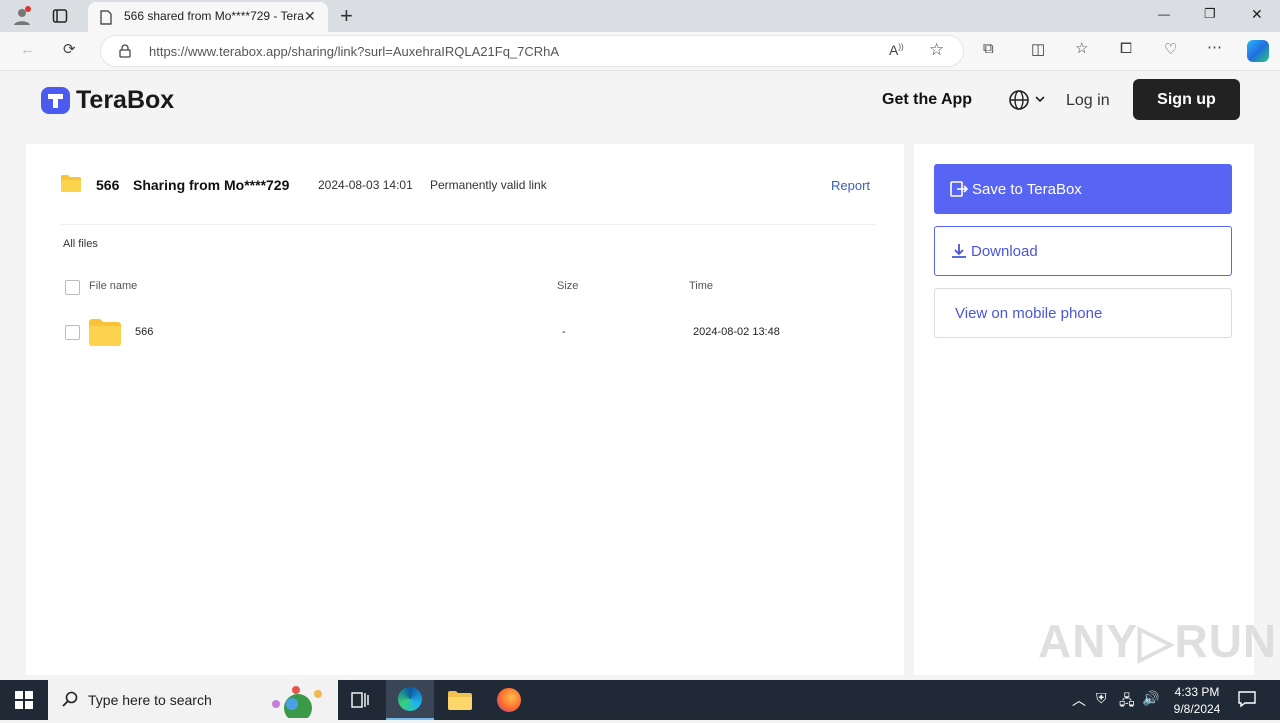  What do you see at coordinates (1029, 313) in the screenshot?
I see `mobile-label: View on mobile phone` at bounding box center [1029, 313].